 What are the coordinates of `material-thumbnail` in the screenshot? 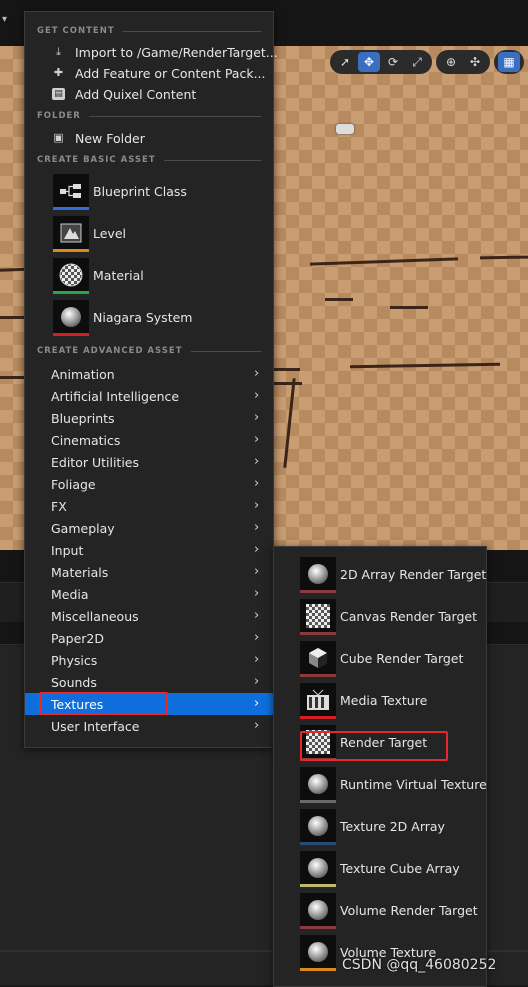 It's located at (71, 276).